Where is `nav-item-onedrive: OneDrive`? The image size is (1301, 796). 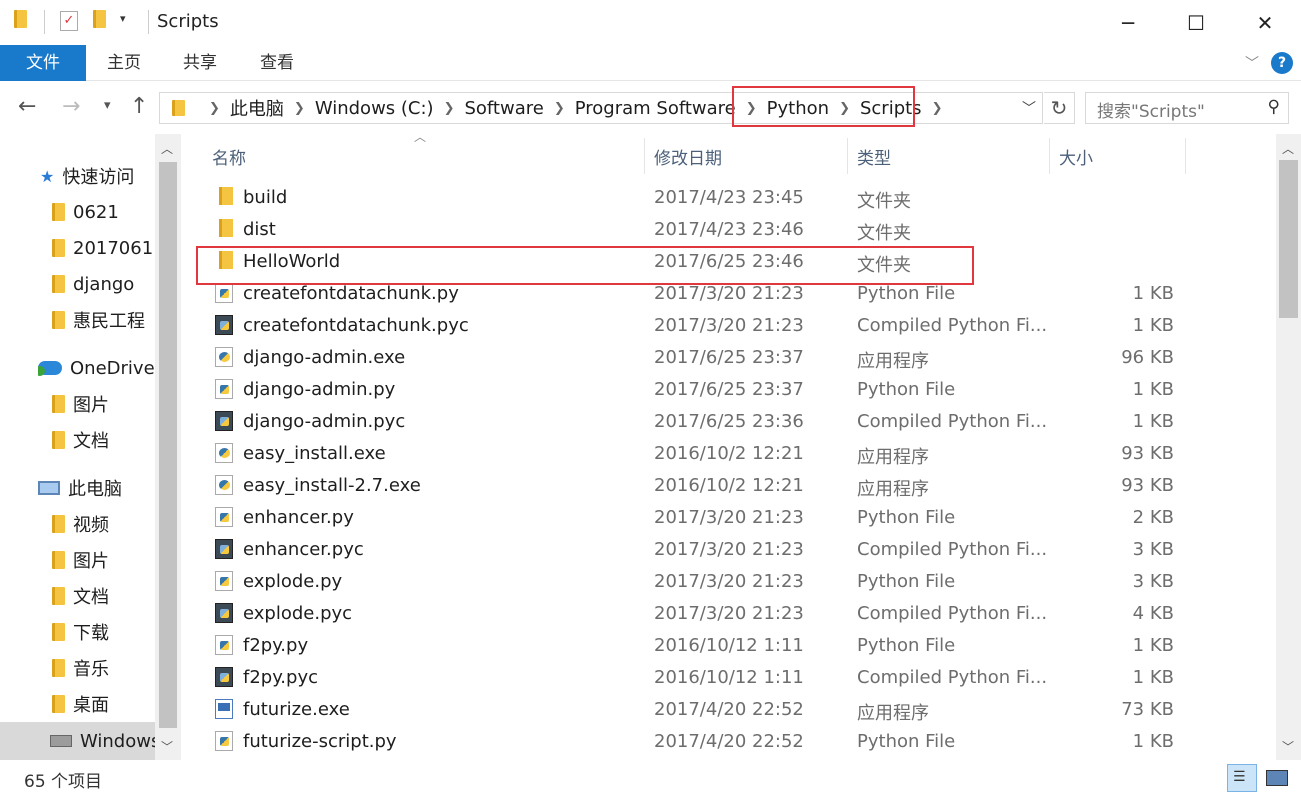
nav-item-onedrive: OneDrive is located at coordinates (96, 368).